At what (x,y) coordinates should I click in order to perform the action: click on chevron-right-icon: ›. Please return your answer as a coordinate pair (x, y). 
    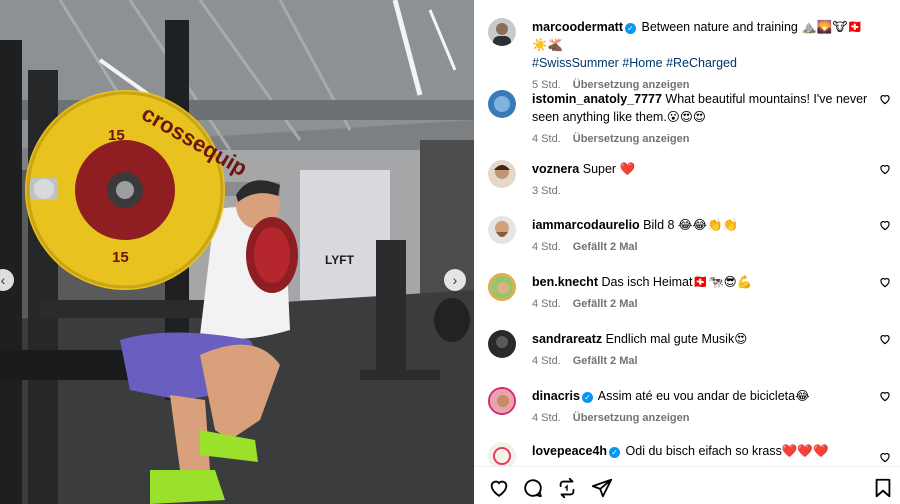
    Looking at the image, I should click on (455, 280).